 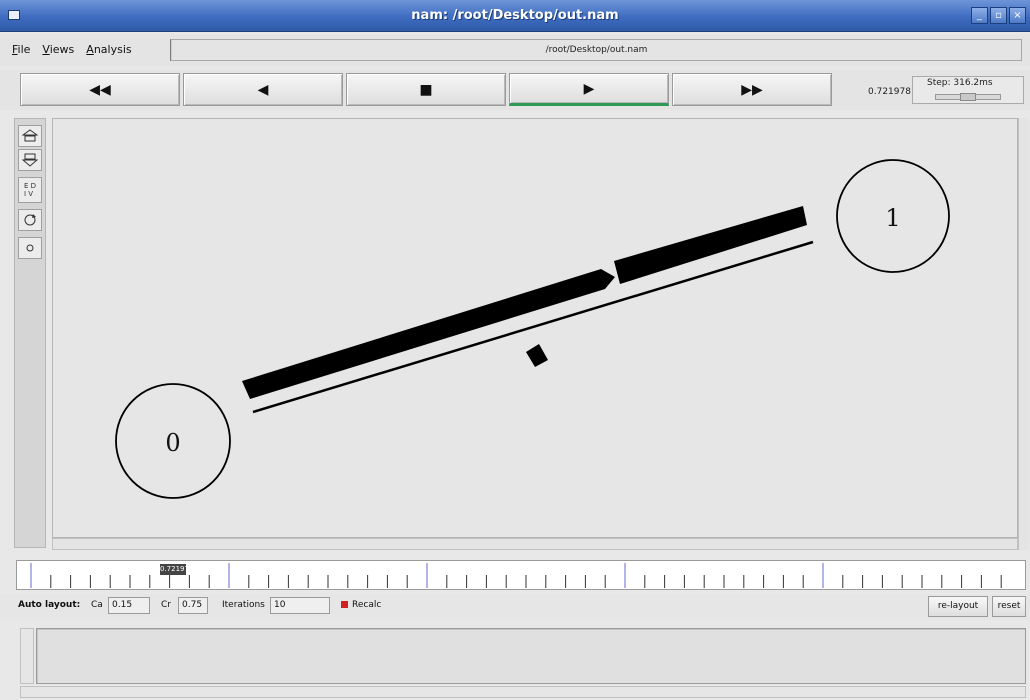 I want to click on play-button: ▶, so click(x=589, y=89).